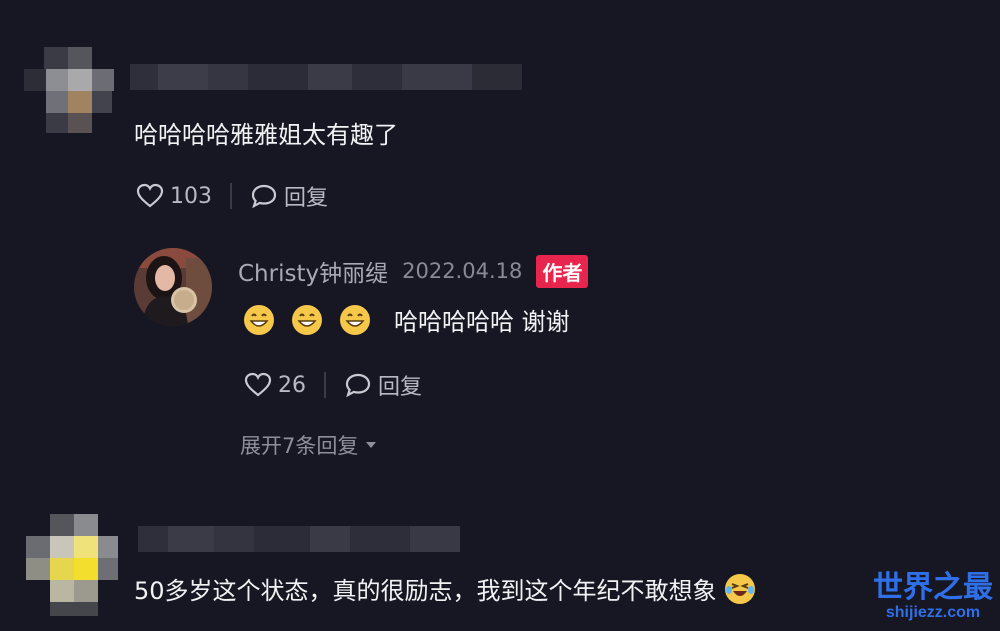 This screenshot has height=631, width=1000. I want to click on reply-content: 哈哈哈哈哈 谢谢, so click(407, 319).